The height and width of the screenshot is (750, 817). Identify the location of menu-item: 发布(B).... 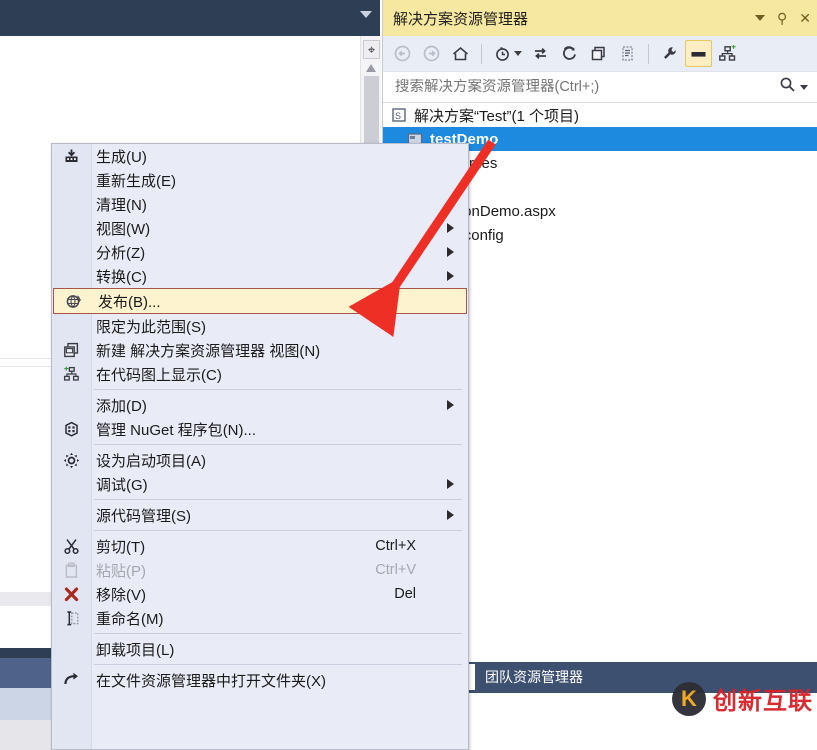
(260, 301).